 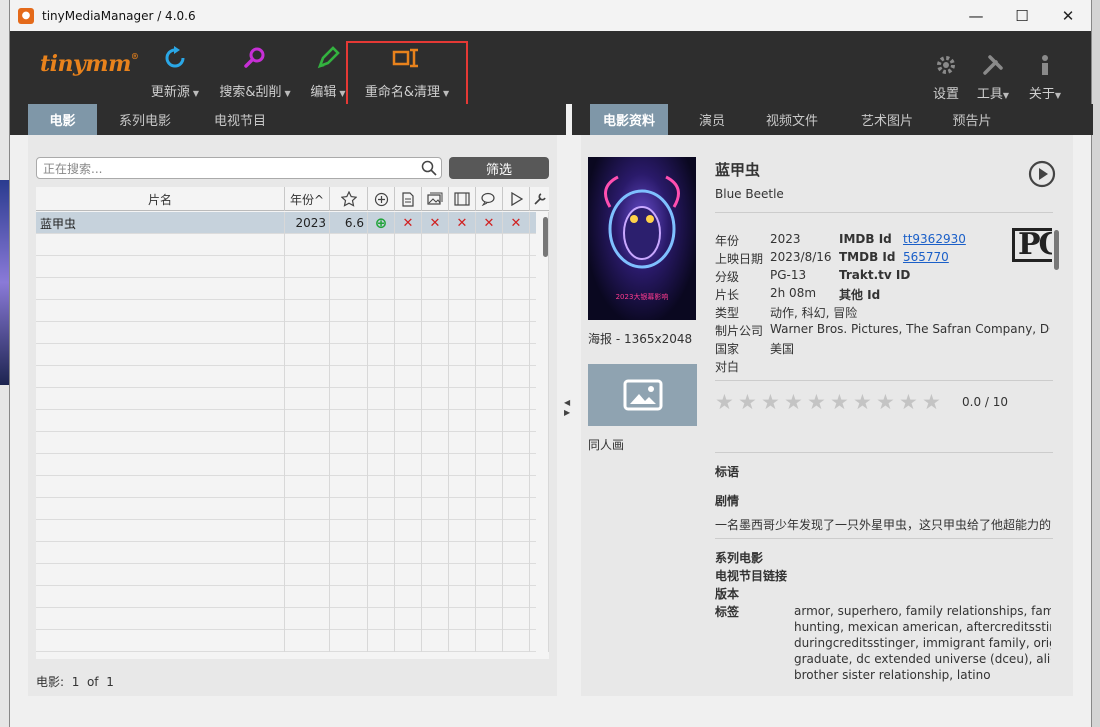 I want to click on imdb-link: tt9362930, so click(x=934, y=239).